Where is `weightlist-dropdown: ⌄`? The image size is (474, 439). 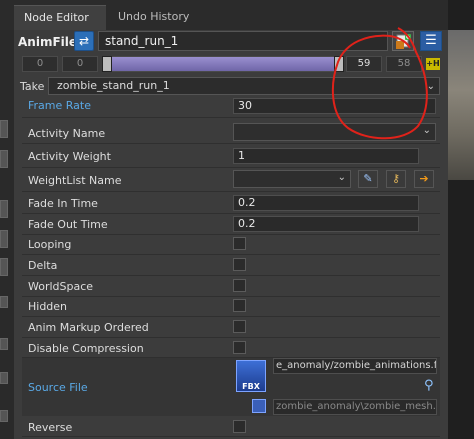 weightlist-dropdown: ⌄ is located at coordinates (292, 179).